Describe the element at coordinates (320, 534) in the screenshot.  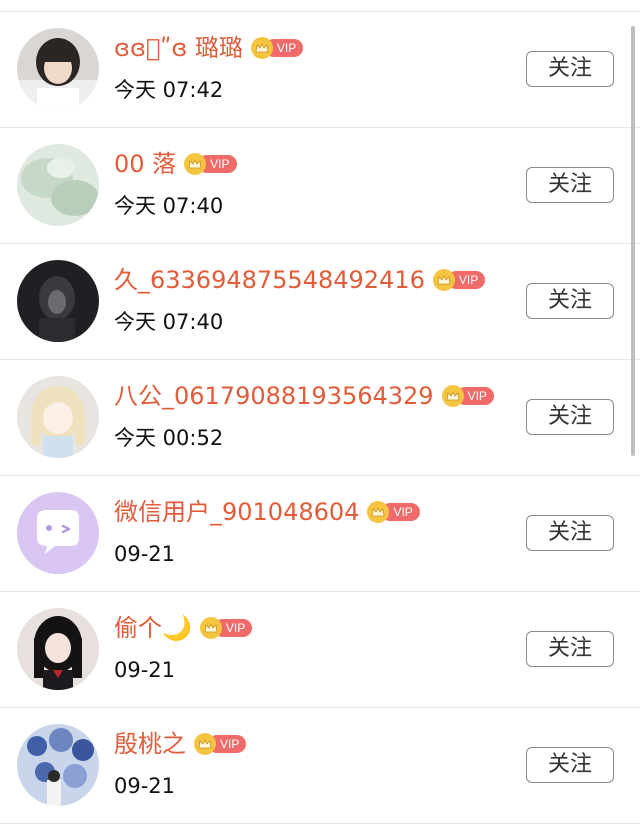
I see `list-item: 微信用户_901048604 VIP 09-21 关注` at that location.